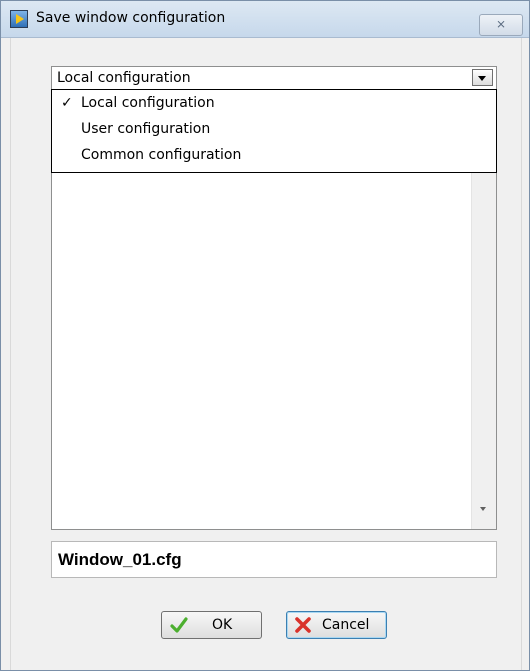 Image resolution: width=530 pixels, height=671 pixels. I want to click on red-x-icon, so click(303, 625).